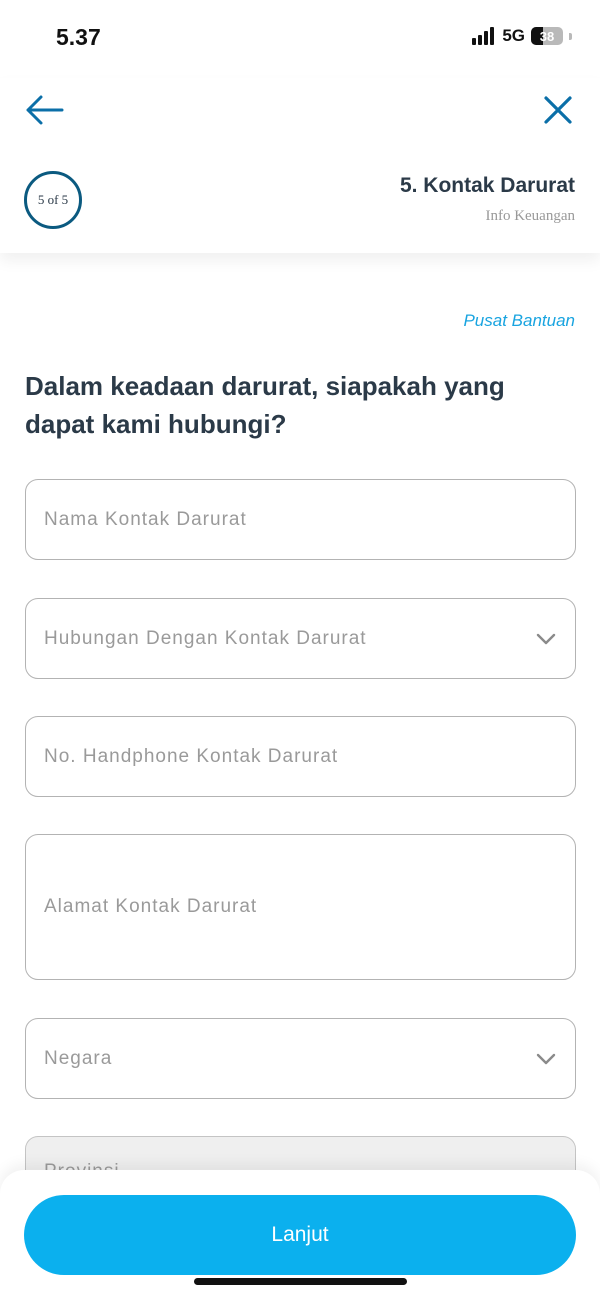  I want to click on emergency-phone-field: No. Handphone Kontak Darurat, so click(300, 756).